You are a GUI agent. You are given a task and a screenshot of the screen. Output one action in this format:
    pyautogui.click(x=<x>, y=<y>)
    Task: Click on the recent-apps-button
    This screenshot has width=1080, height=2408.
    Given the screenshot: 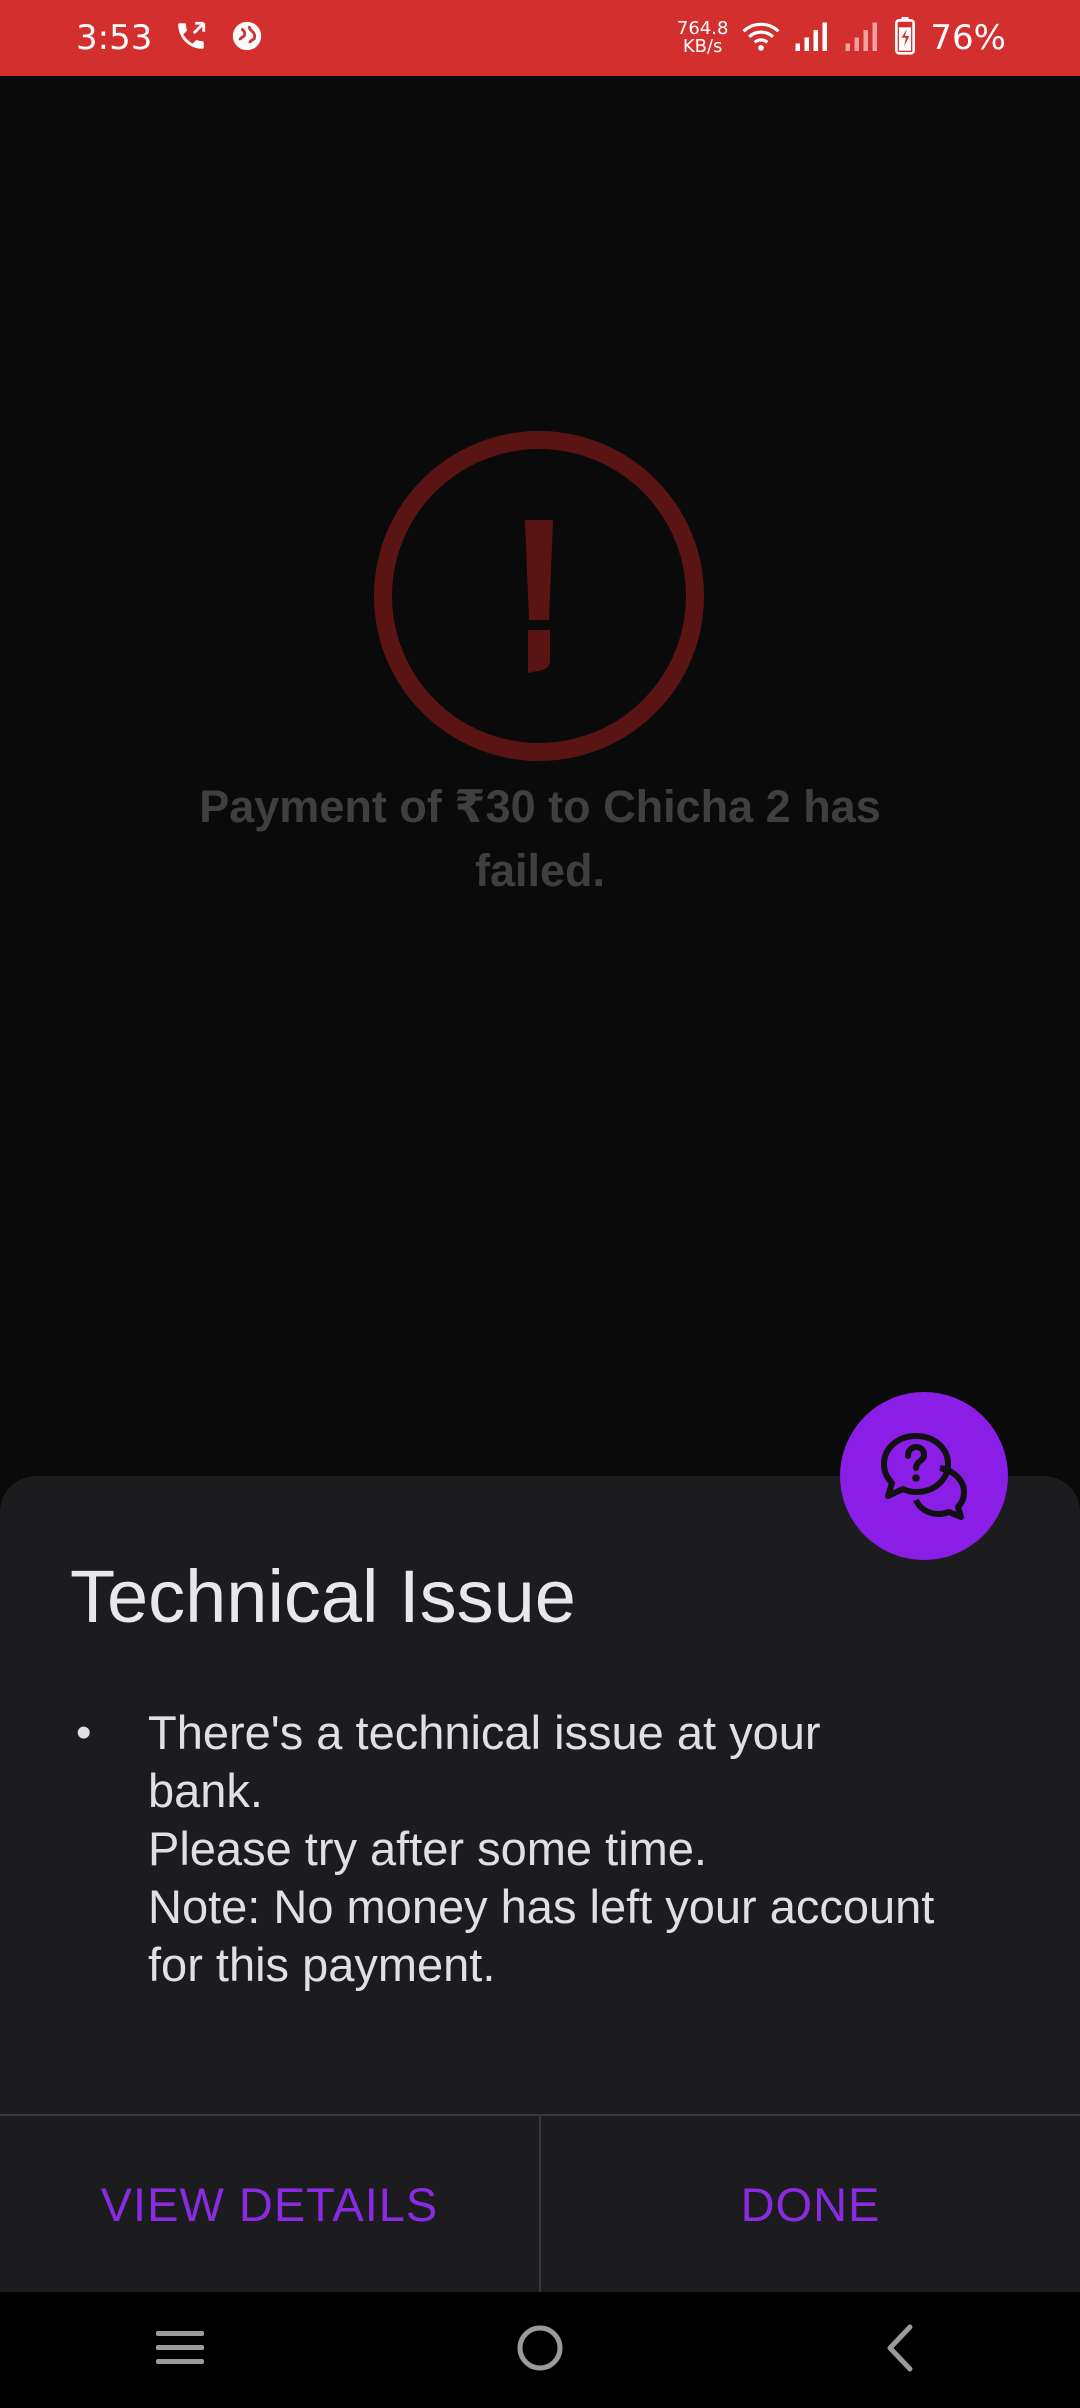 What is the action you would take?
    pyautogui.click(x=180, y=2350)
    